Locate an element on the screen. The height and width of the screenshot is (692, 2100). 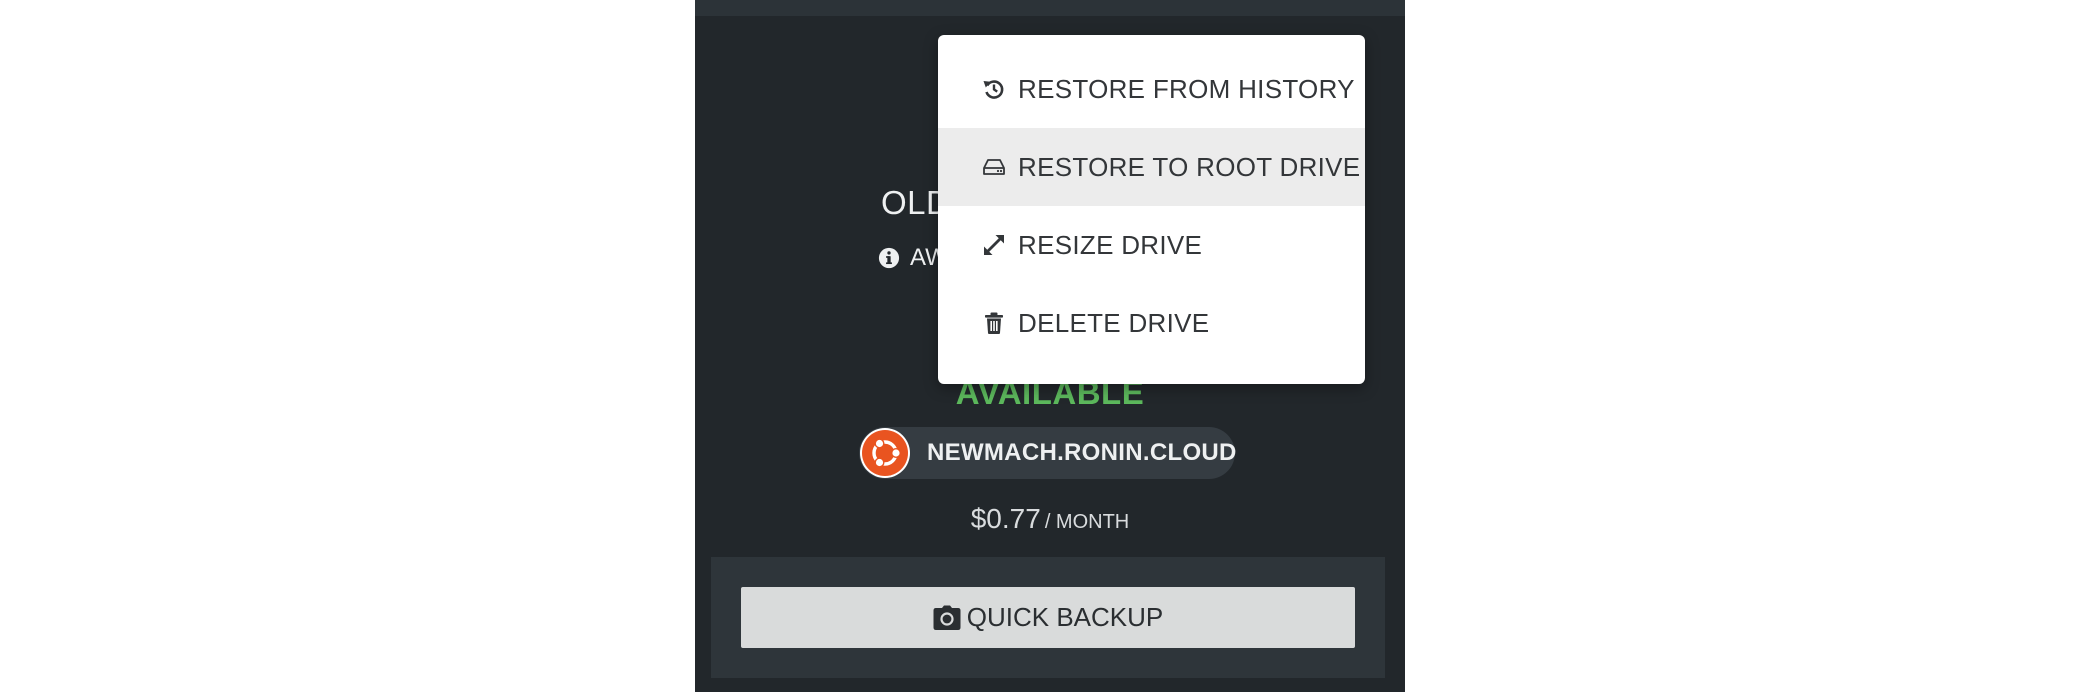
menu-item-restore-from-history: RESTORE FROM HISTORY is located at coordinates (1151, 89).